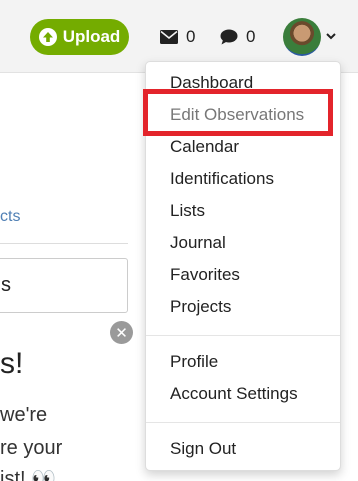  I want to click on menu-item-account-settings: Account Settings, so click(243, 394).